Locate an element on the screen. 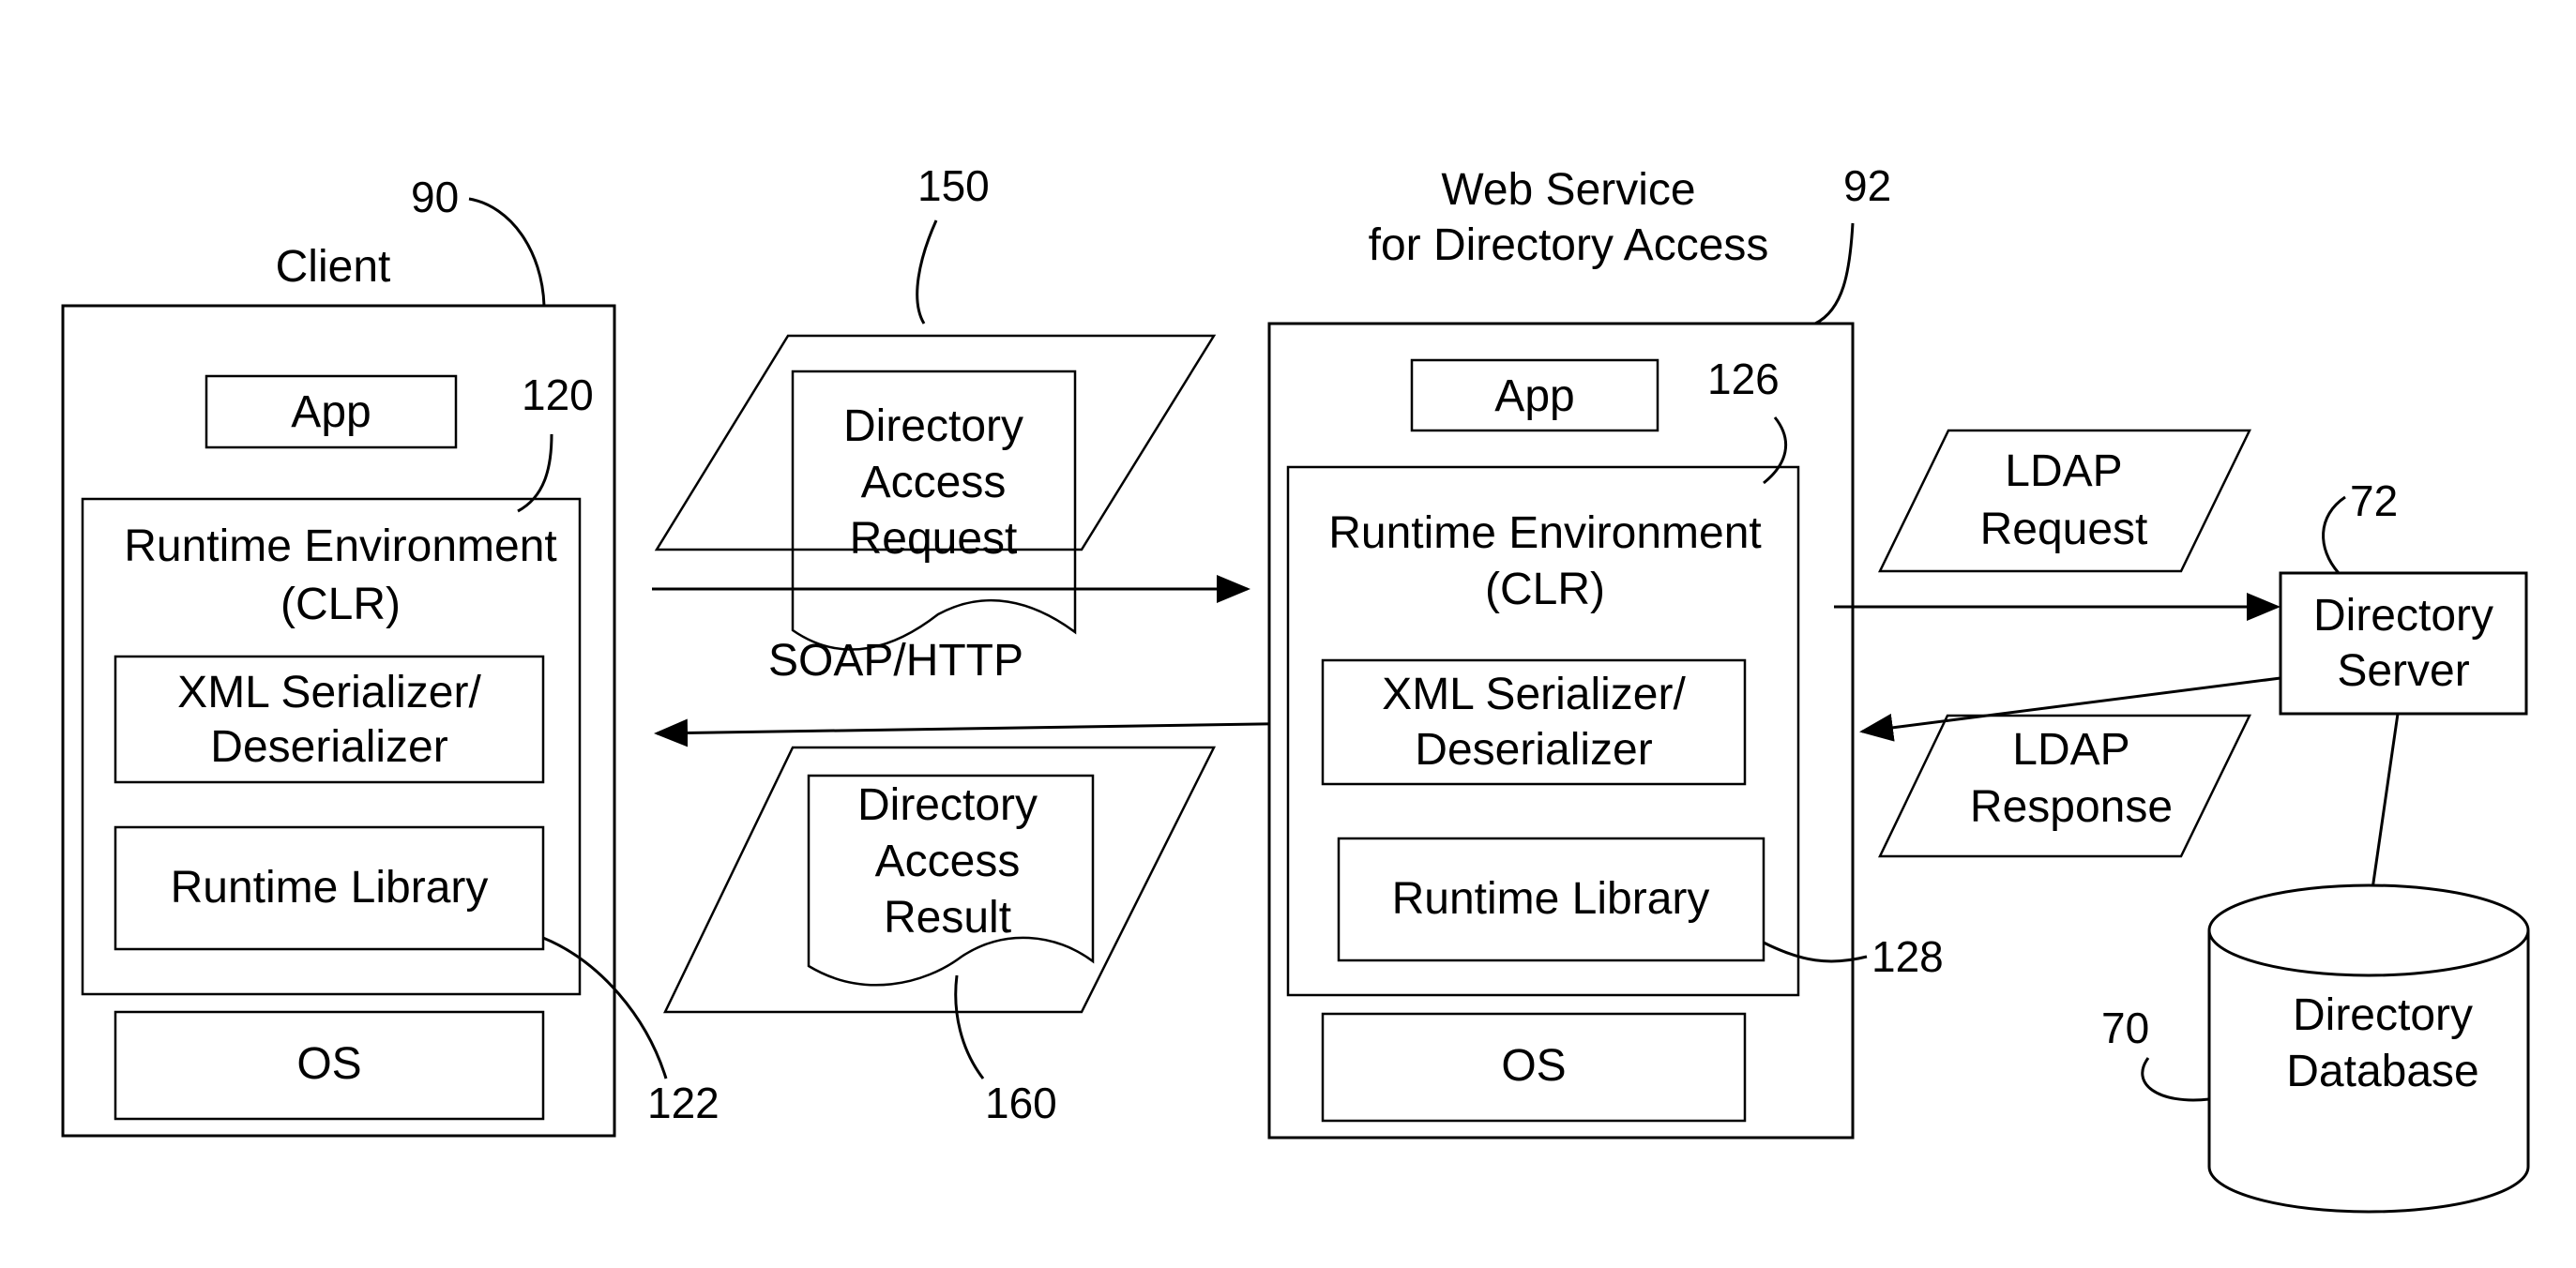  directory-access-result-message: Directory Access Result 160 is located at coordinates (940, 936).